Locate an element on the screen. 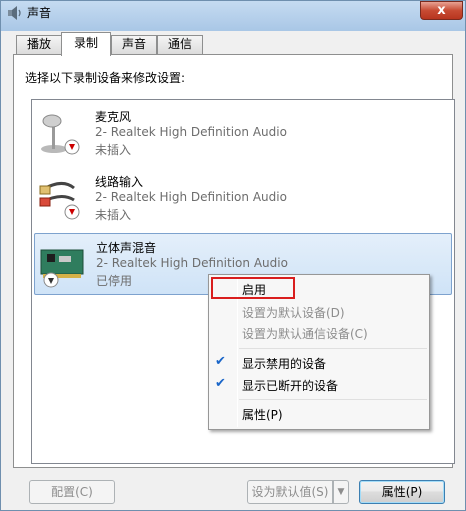 This screenshot has width=466, height=511. tab-playback: 播放 is located at coordinates (39, 44).